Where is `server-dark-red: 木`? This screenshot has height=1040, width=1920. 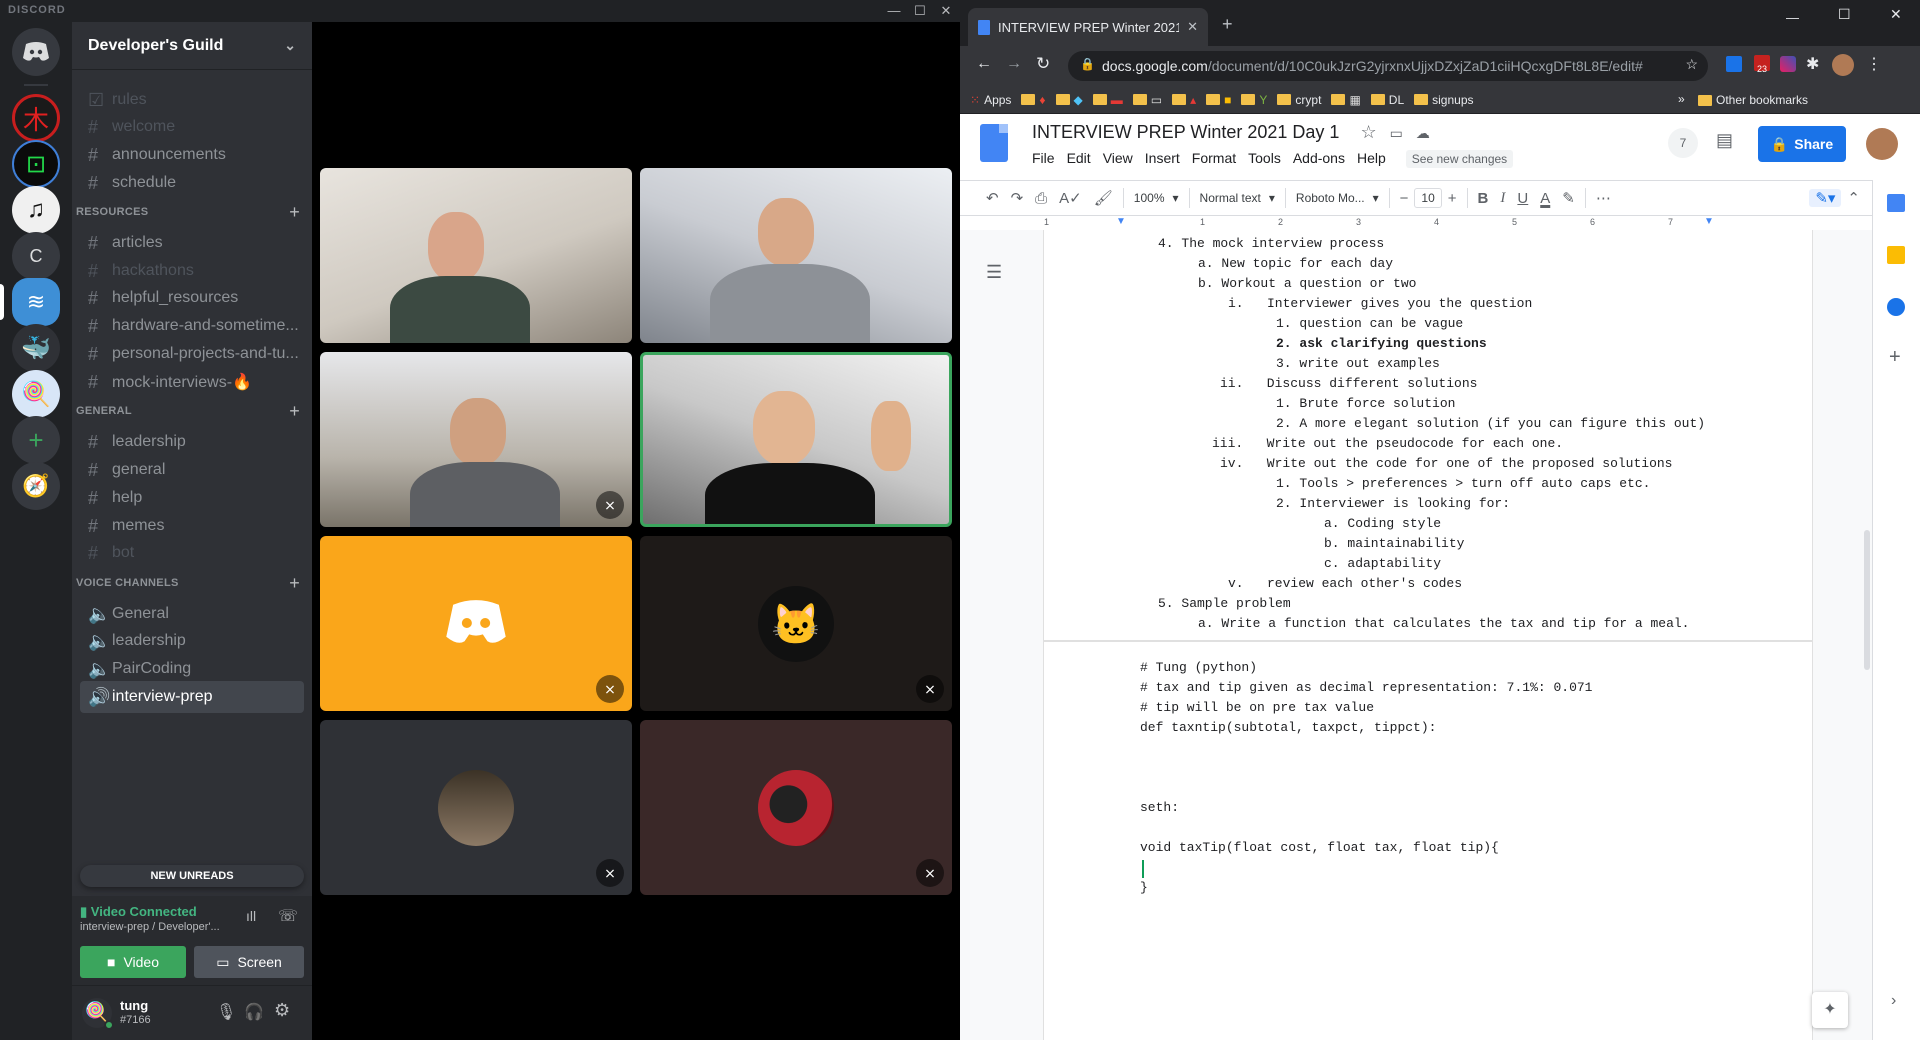 server-dark-red: 木 is located at coordinates (36, 118).